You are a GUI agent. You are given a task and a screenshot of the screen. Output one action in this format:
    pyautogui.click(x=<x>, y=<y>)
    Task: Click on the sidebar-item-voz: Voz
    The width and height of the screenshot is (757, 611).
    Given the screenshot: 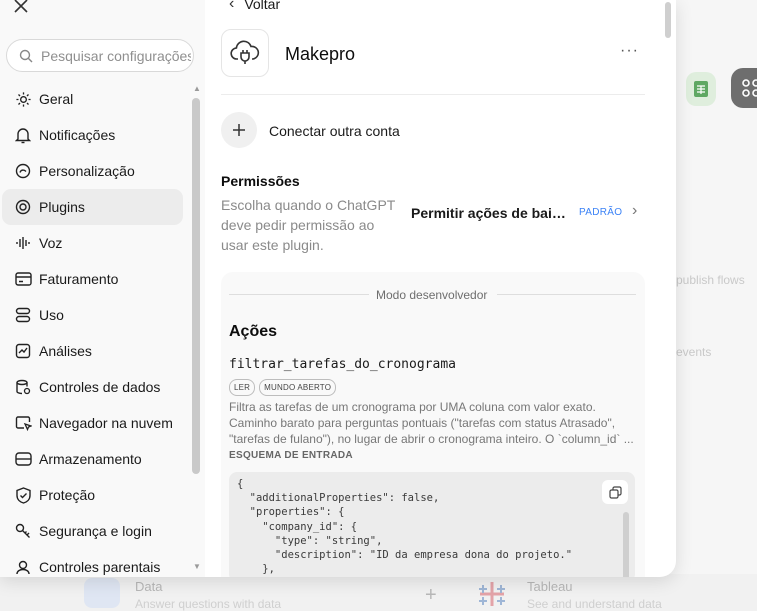 What is the action you would take?
    pyautogui.click(x=92, y=243)
    